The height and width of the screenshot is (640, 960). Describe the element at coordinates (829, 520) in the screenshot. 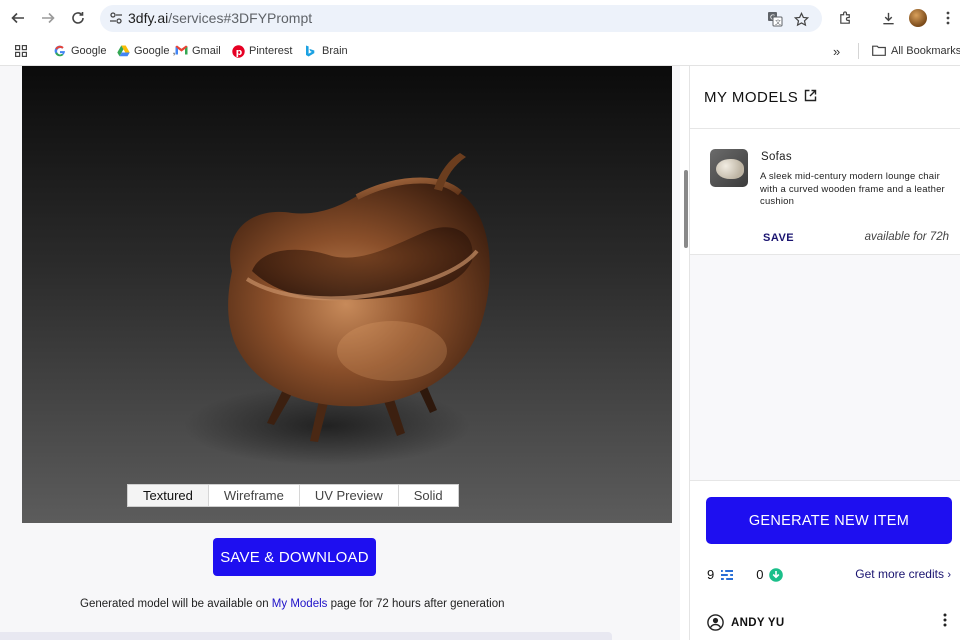

I see `generate-new-item-button: GENERATE NEW ITEM` at that location.